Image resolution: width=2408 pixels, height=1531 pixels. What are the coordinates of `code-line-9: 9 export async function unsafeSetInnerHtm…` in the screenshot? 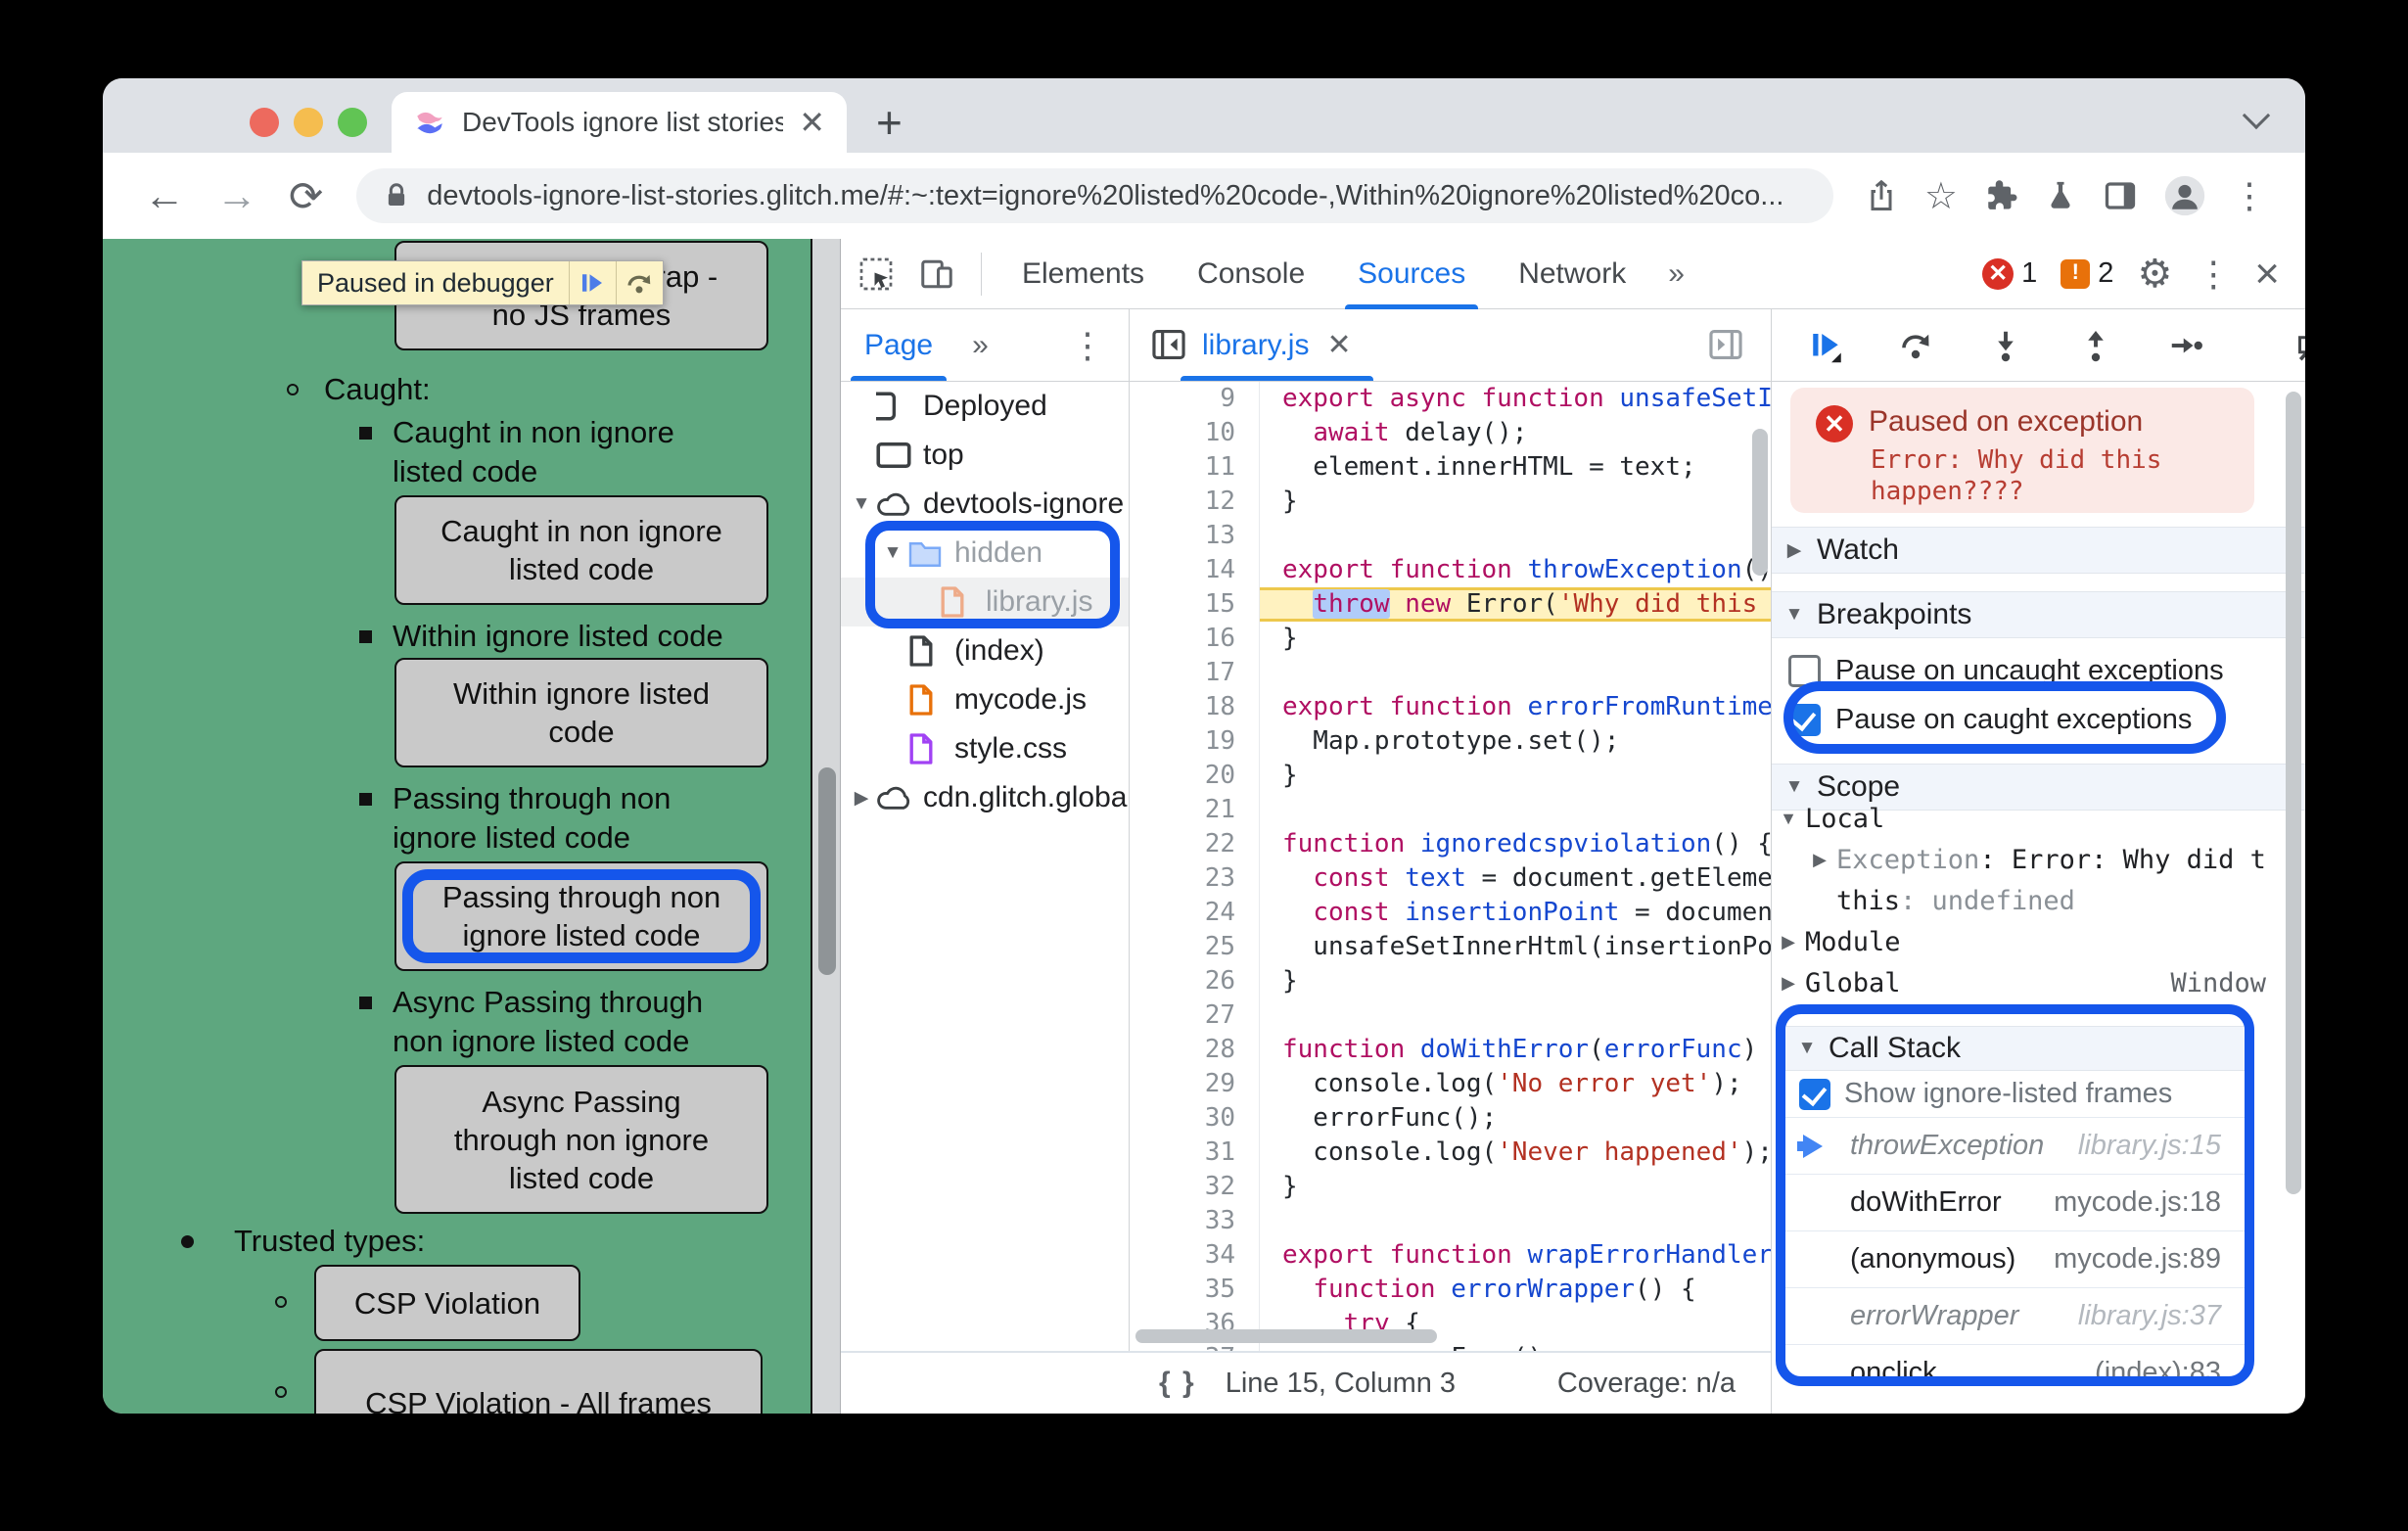 It's located at (1450, 399).